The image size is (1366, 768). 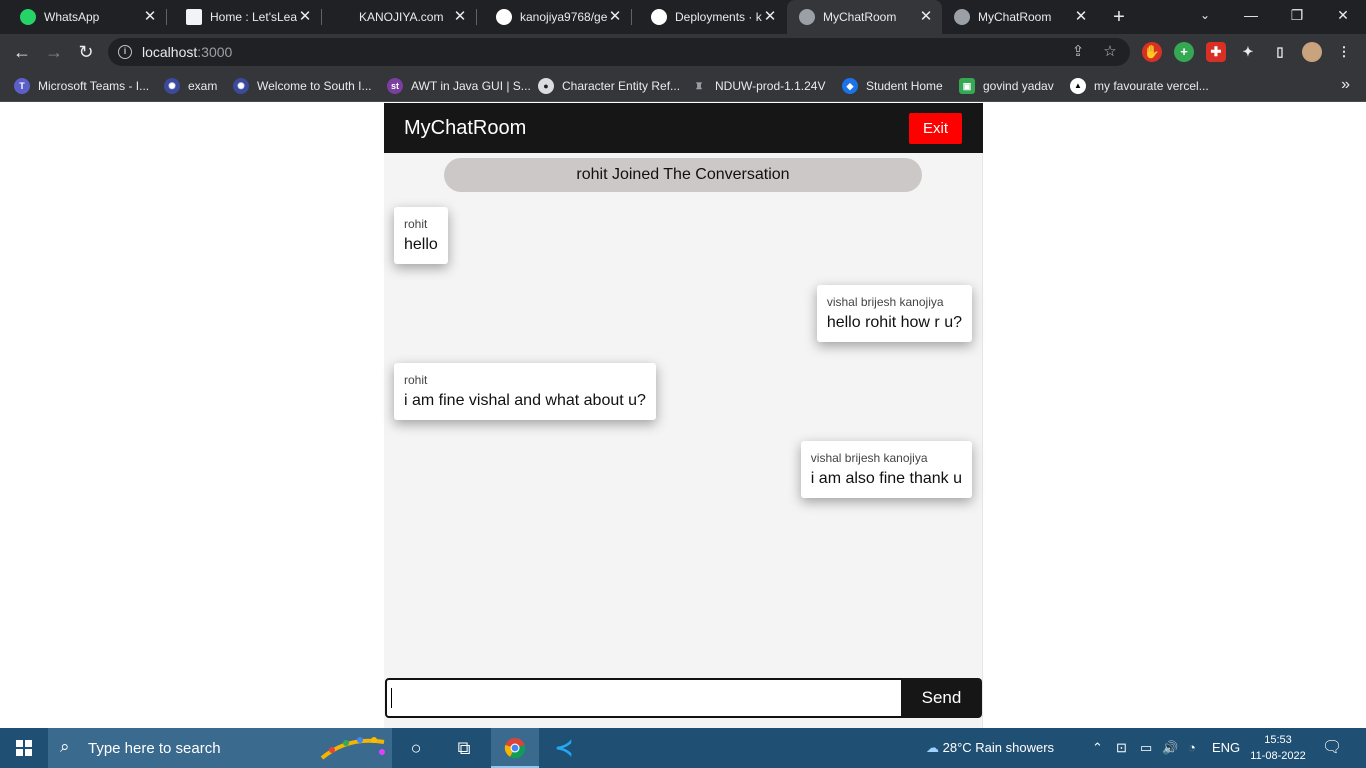 I want to click on extension-record-icon: ✚, so click(x=1216, y=52).